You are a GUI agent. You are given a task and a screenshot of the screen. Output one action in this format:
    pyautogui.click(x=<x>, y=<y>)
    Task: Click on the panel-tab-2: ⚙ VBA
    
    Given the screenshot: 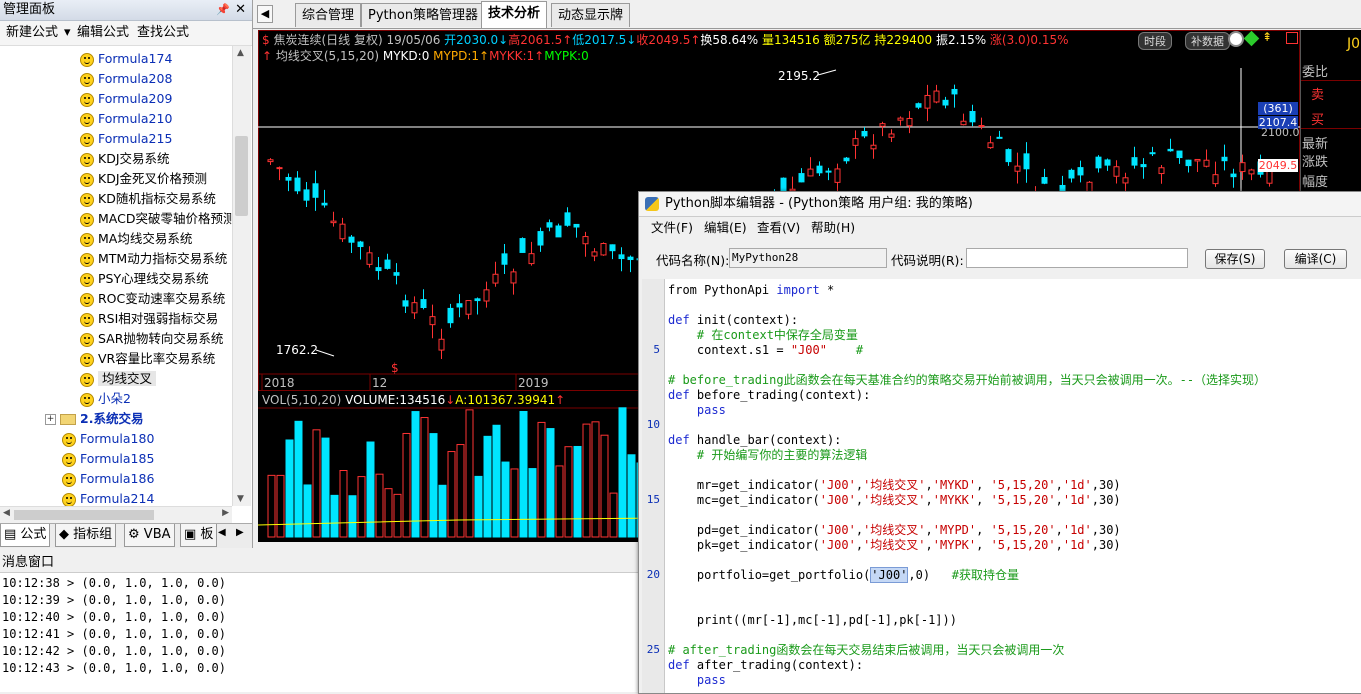 What is the action you would take?
    pyautogui.click(x=149, y=535)
    